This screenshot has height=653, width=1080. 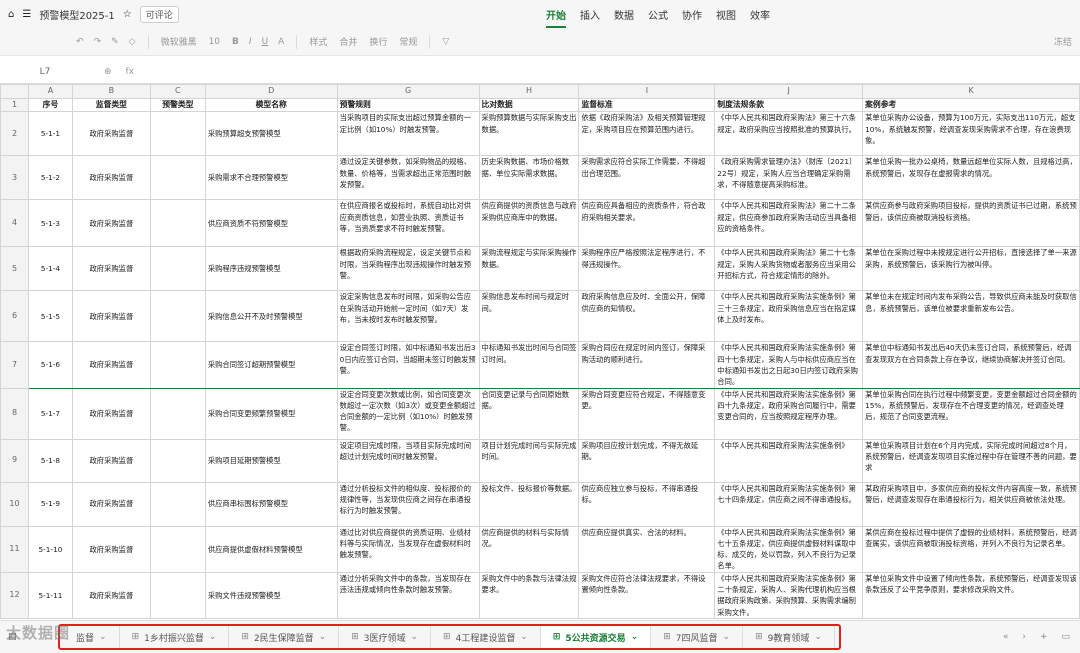 What do you see at coordinates (271, 504) in the screenshot?
I see `table-cell: 供应商串标围标预警模型` at bounding box center [271, 504].